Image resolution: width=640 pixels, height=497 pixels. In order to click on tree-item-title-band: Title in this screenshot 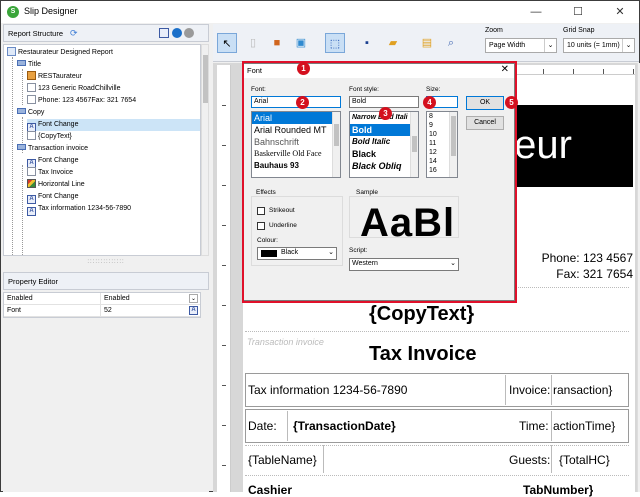, I will do `click(29, 65)`.